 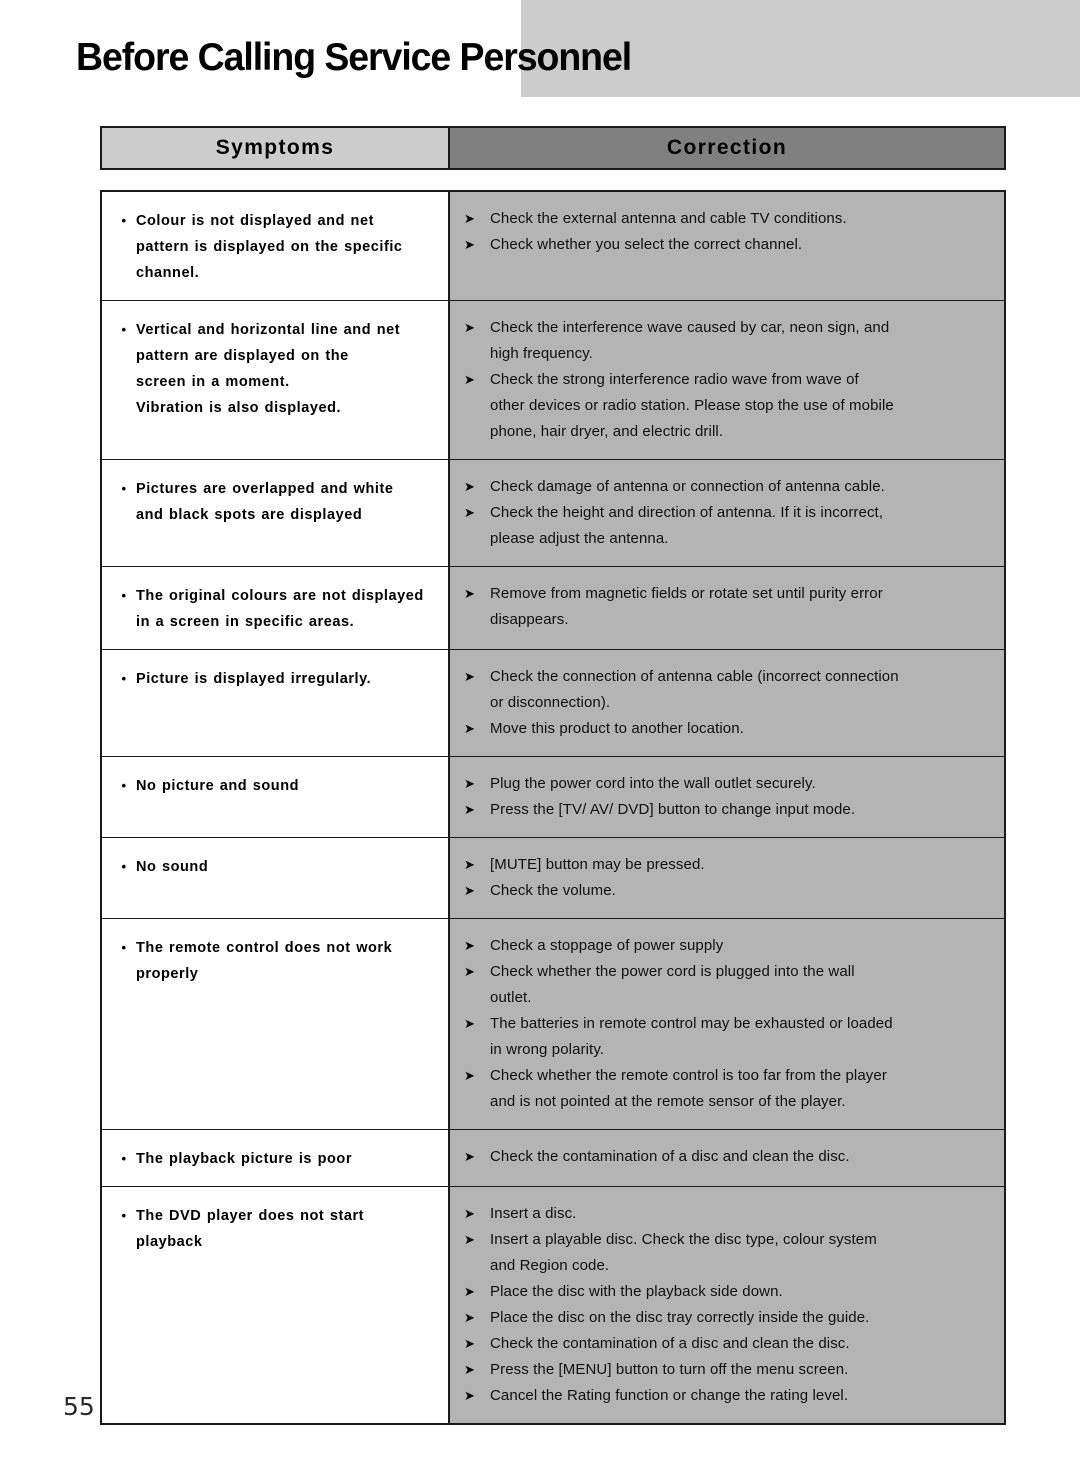 What do you see at coordinates (275, 408) in the screenshot?
I see `symptom-line: •Vibration is also displayed.` at bounding box center [275, 408].